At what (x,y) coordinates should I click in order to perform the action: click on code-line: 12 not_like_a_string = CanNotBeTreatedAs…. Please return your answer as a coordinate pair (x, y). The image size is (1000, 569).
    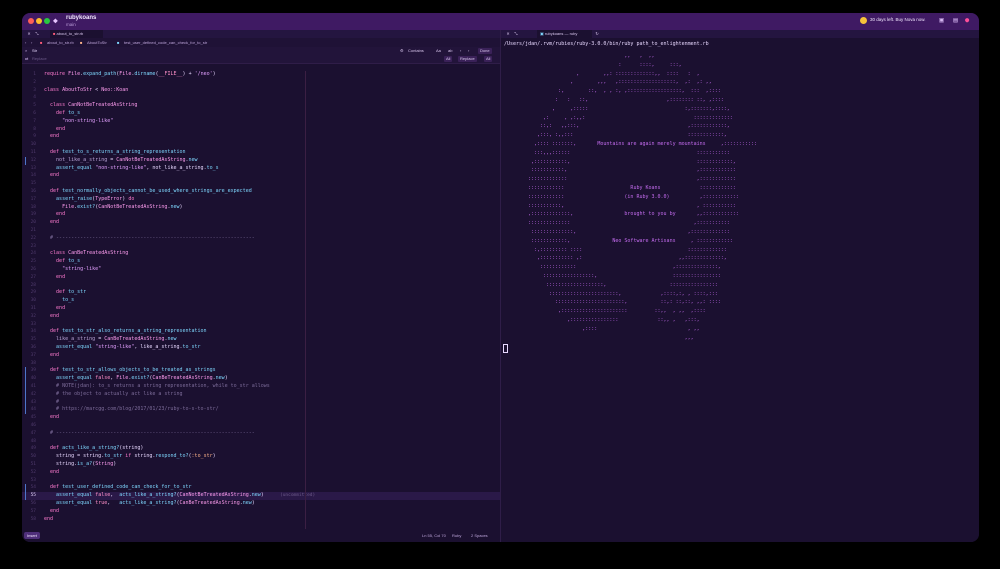
    Looking at the image, I should click on (261, 160).